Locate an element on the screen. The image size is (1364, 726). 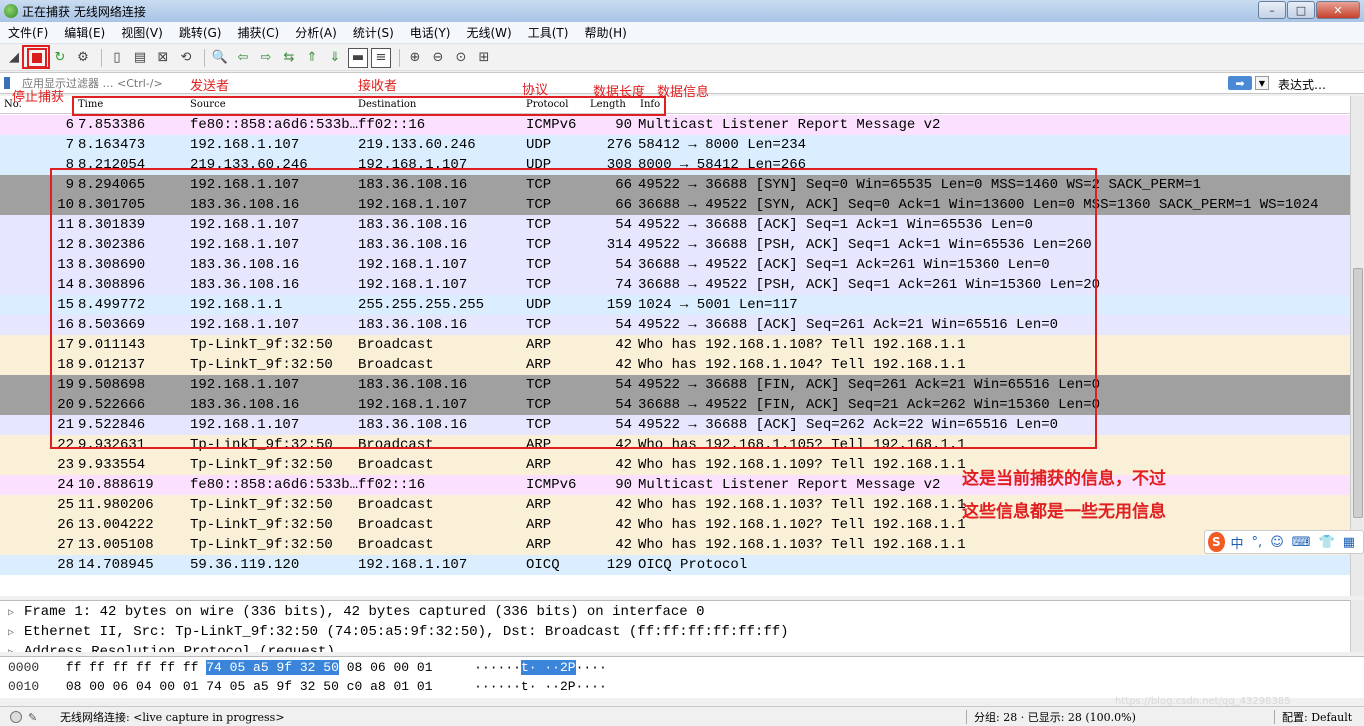
zoom-out-icon: ⊖ is located at coordinates (438, 58).